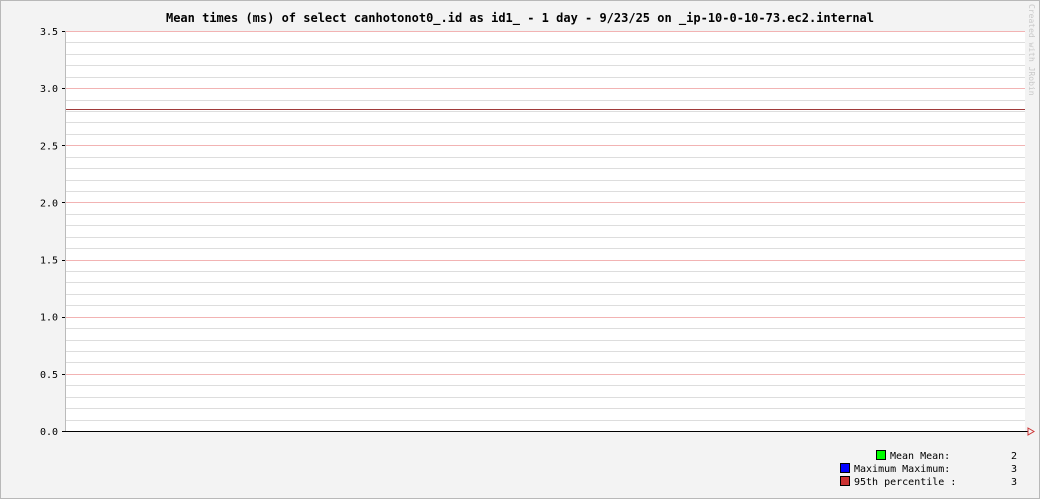 This screenshot has height=499, width=1040. What do you see at coordinates (49, 32) in the screenshot?
I see `y-tick-label: 3.5` at bounding box center [49, 32].